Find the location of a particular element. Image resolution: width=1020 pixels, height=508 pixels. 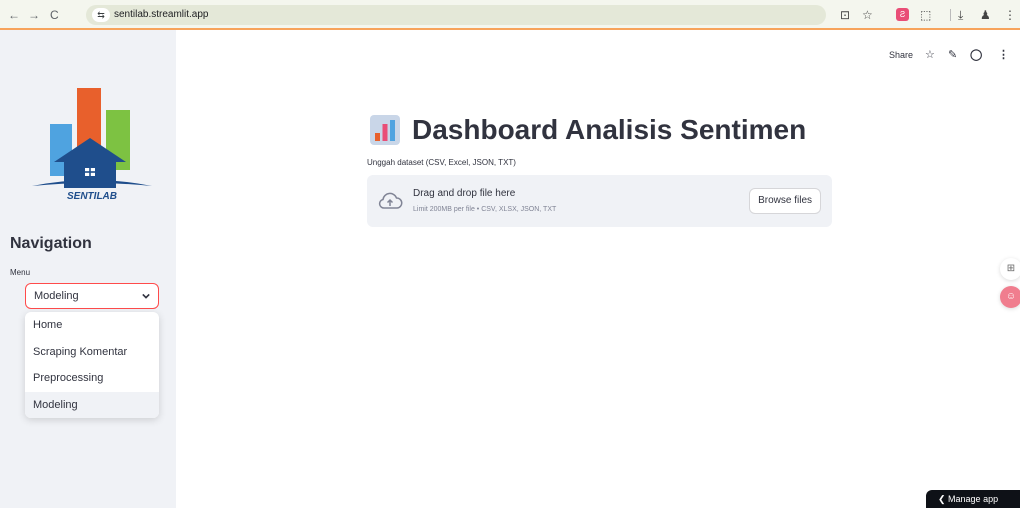

site-info-icon: ⇆ is located at coordinates (101, 15).